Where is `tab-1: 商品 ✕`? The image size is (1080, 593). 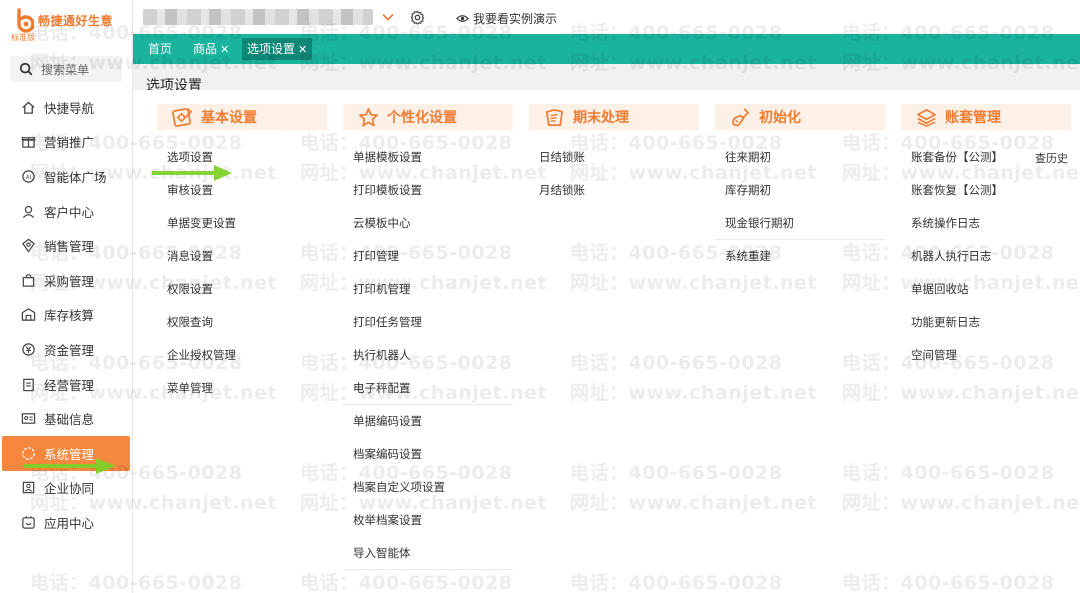 tab-1: 商品 ✕ is located at coordinates (211, 49).